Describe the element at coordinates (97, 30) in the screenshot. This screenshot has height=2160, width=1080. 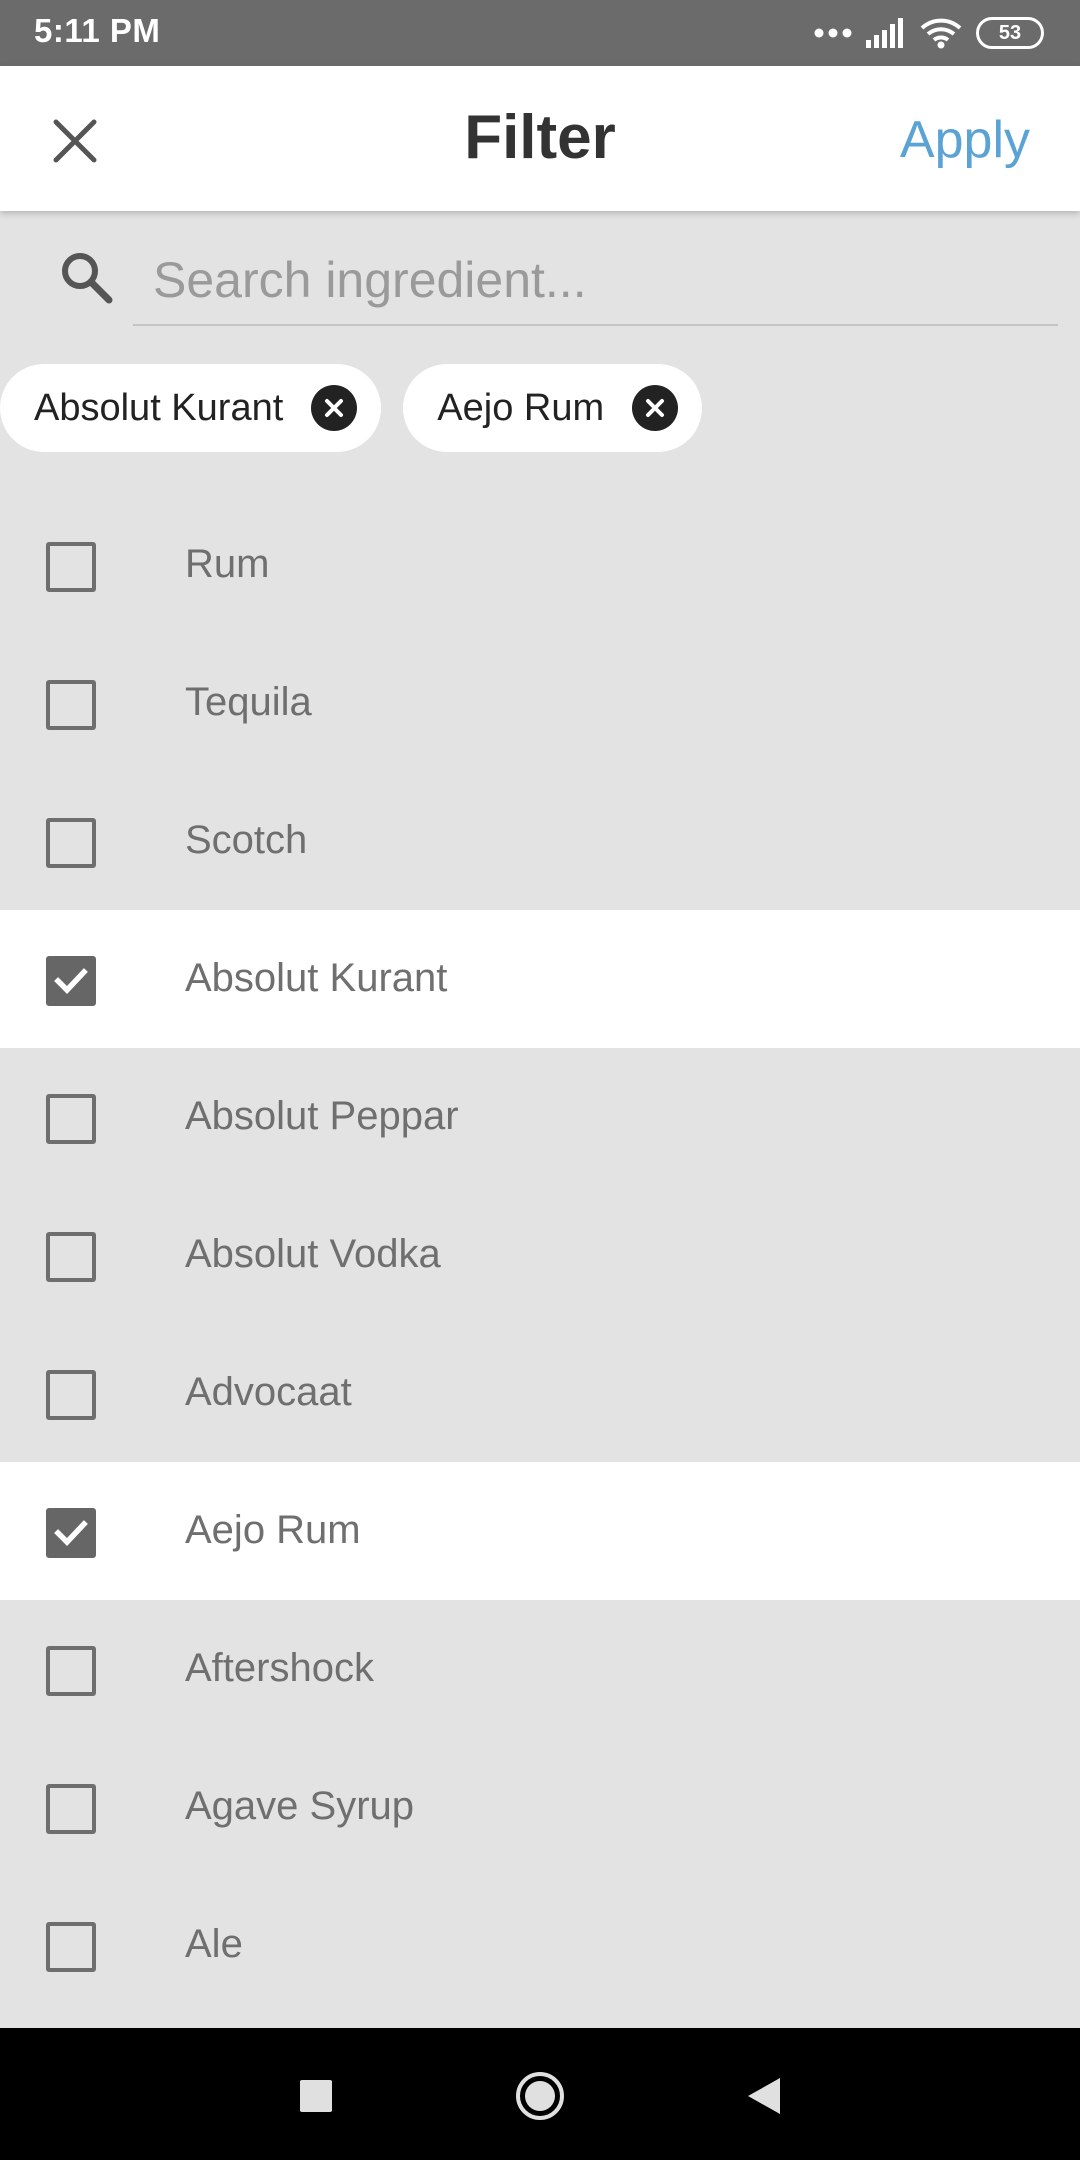
I see `status-time: 5:11 PM` at that location.